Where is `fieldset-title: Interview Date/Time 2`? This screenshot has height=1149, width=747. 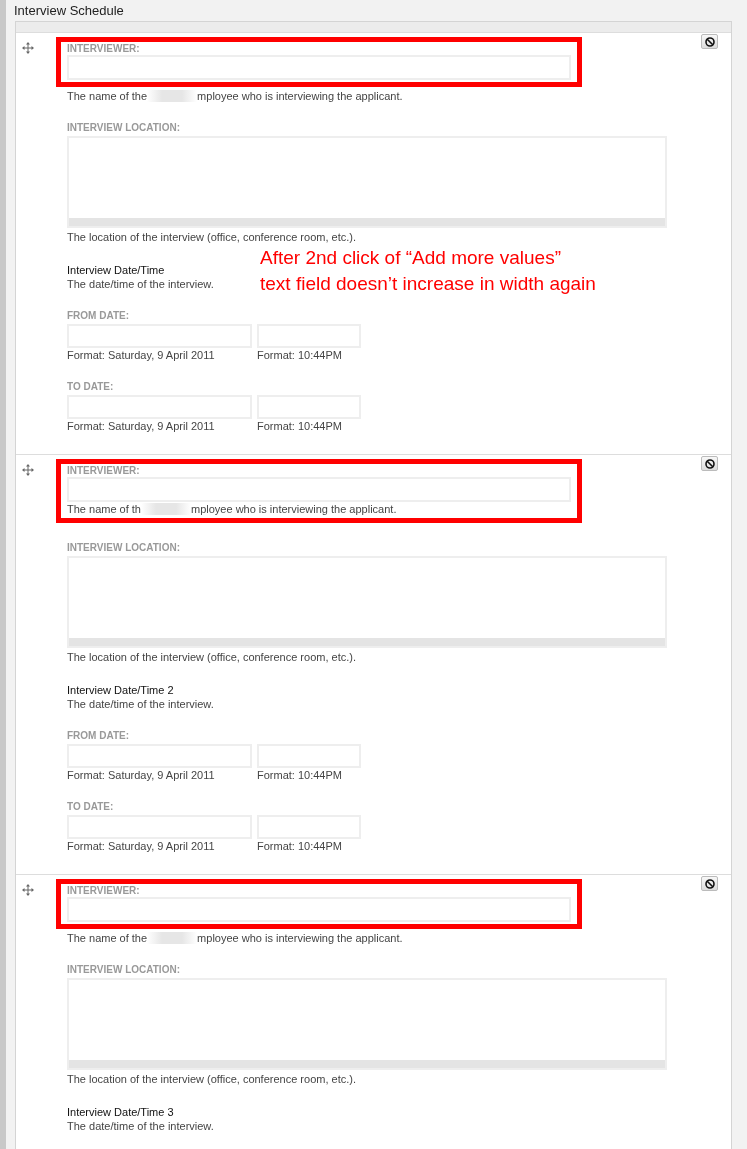
fieldset-title: Interview Date/Time 2 is located at coordinates (120, 690).